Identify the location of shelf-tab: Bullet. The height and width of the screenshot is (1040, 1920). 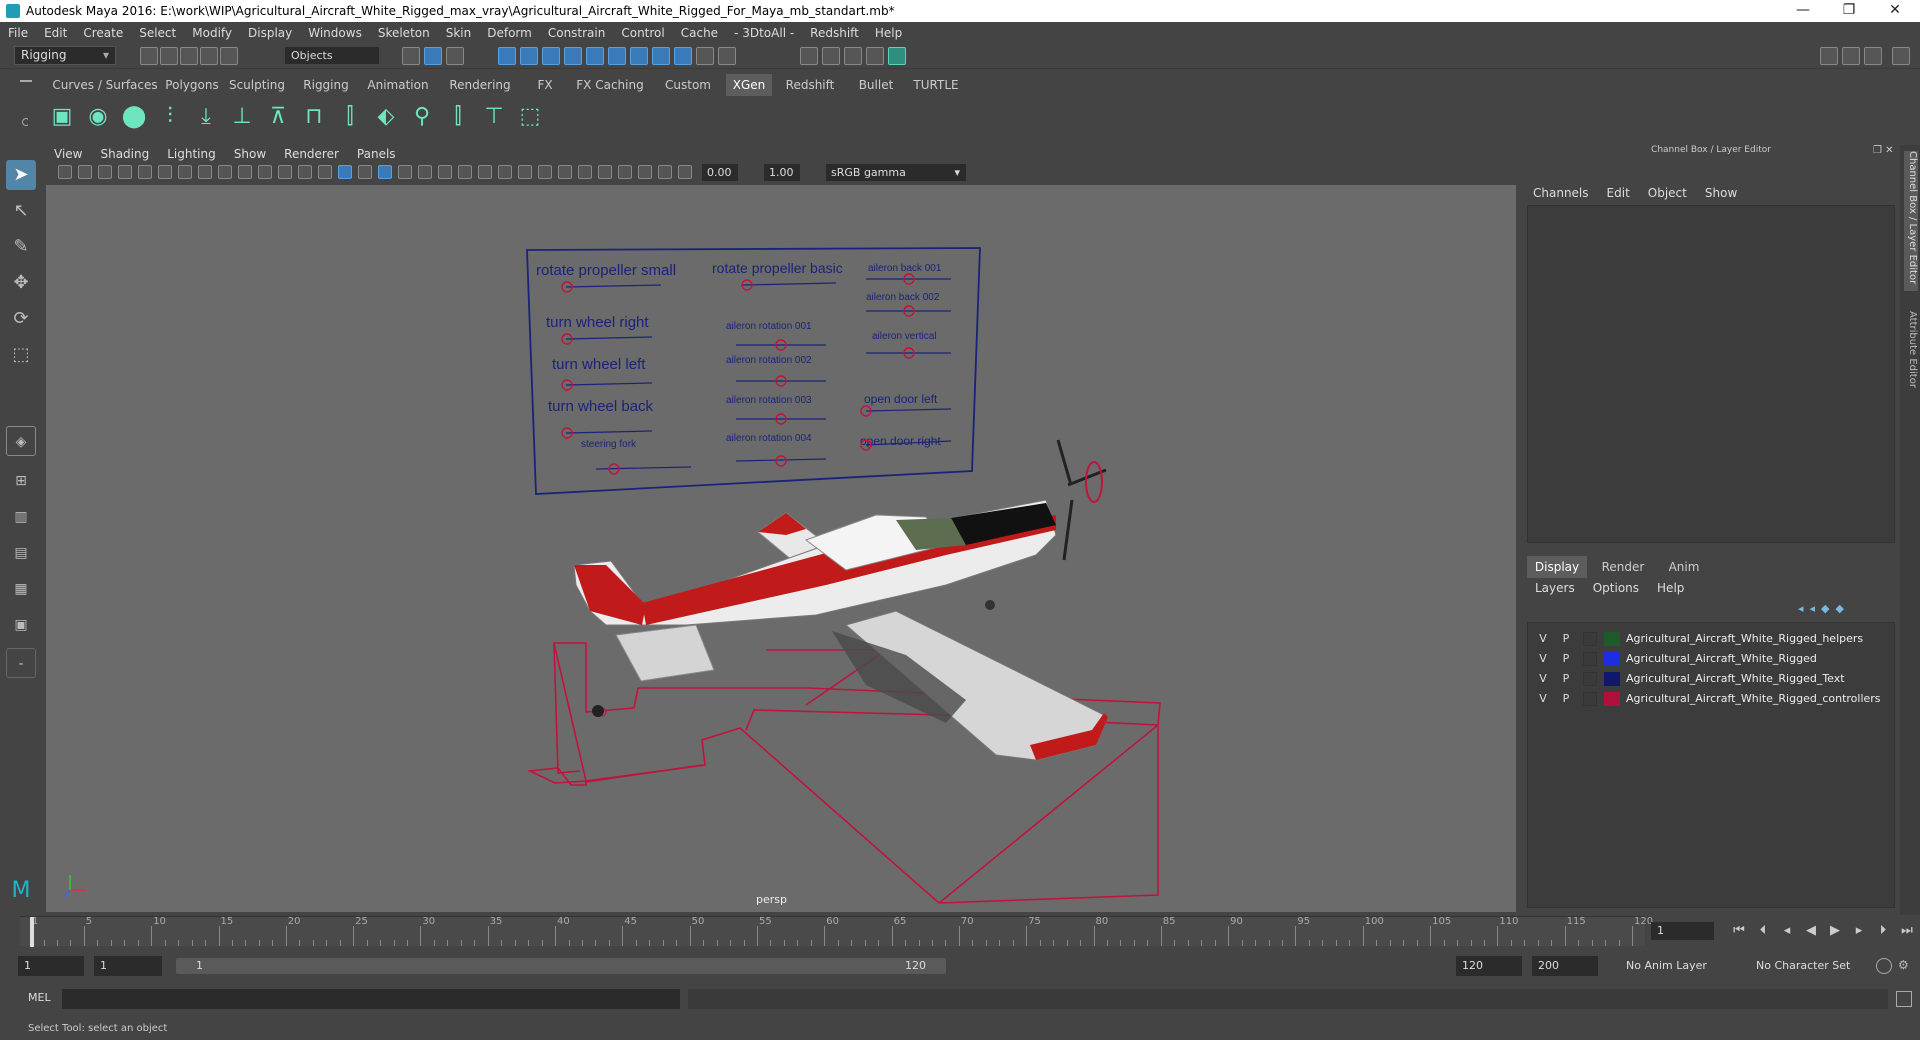
(876, 85).